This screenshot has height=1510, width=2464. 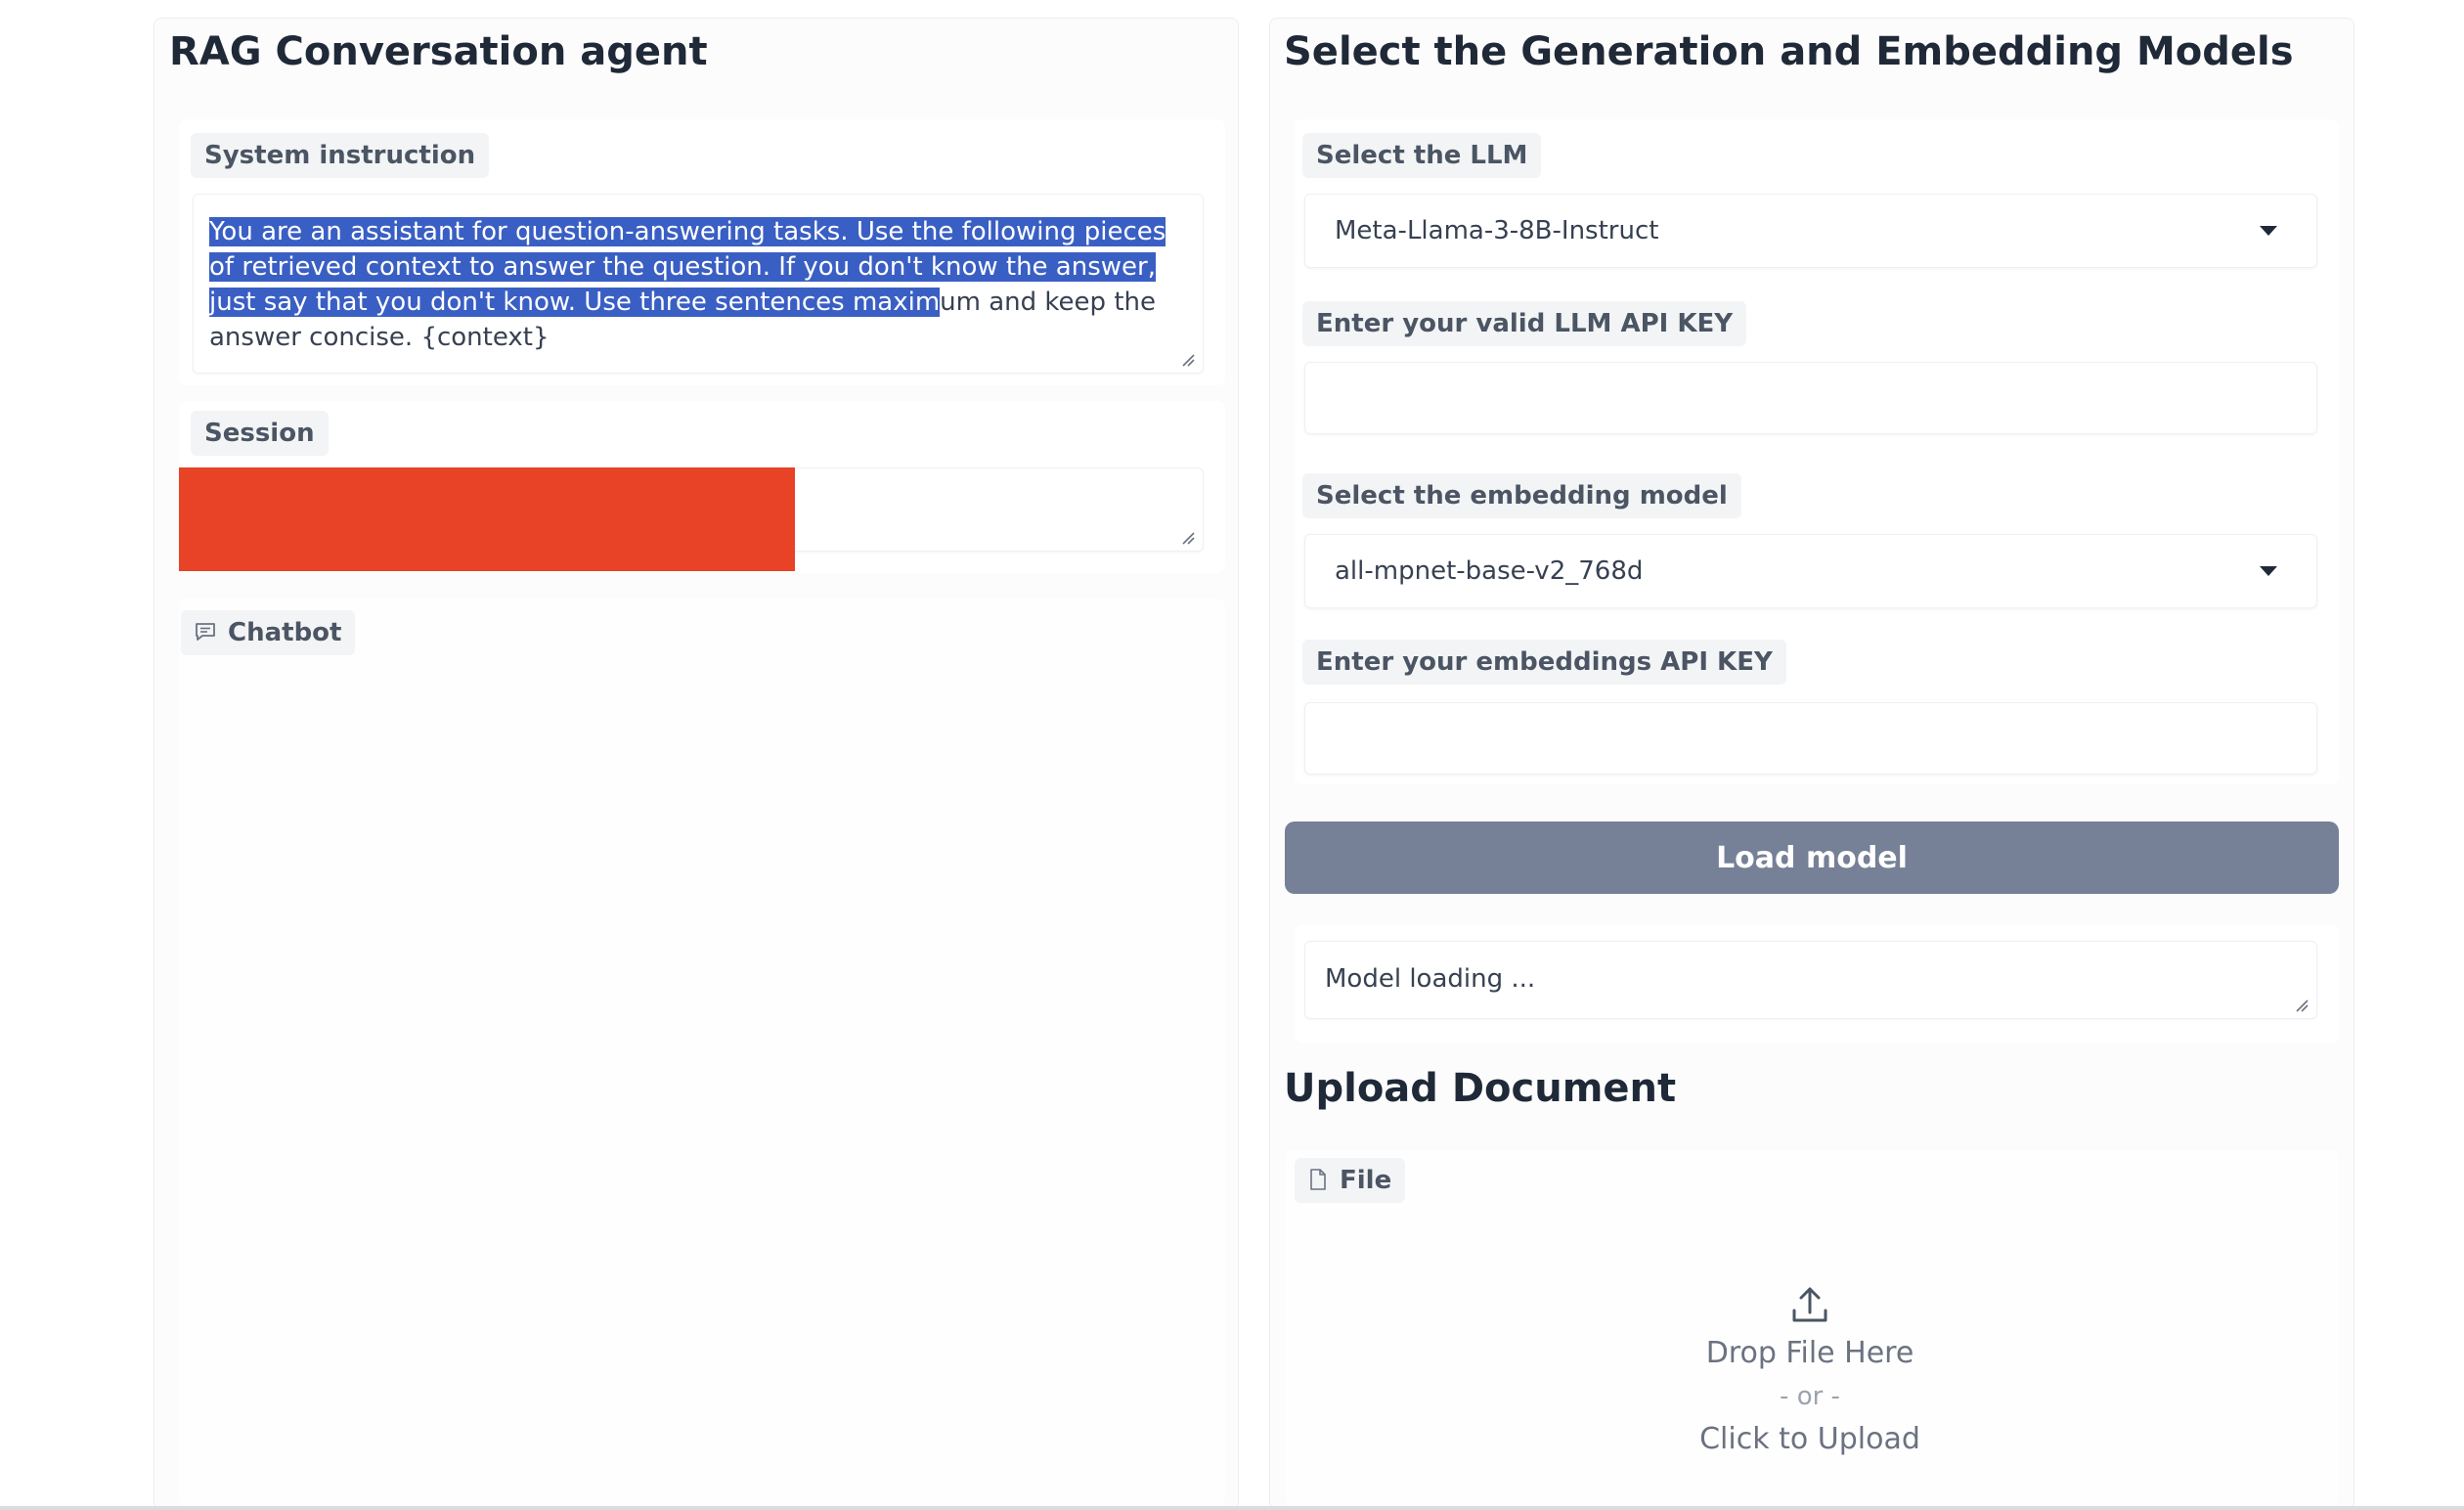 I want to click on upload-icon, so click(x=1809, y=1304).